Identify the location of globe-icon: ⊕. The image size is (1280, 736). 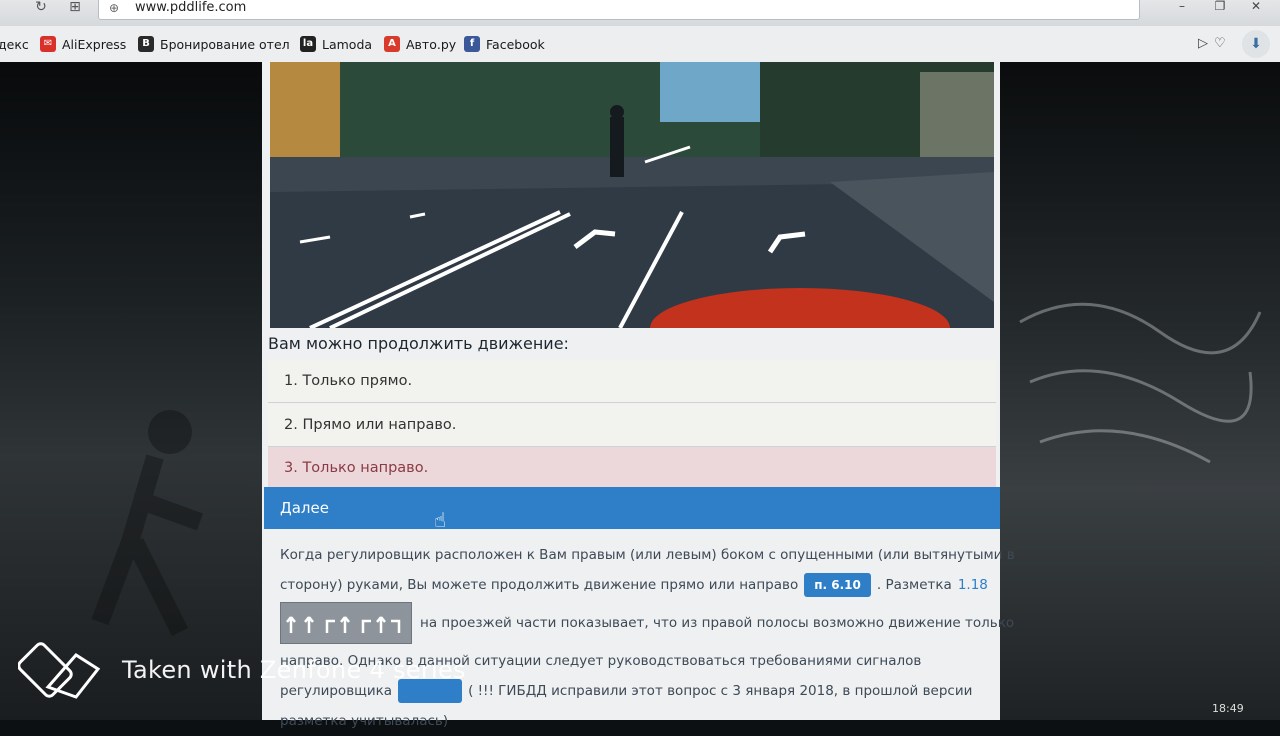
(114, 8).